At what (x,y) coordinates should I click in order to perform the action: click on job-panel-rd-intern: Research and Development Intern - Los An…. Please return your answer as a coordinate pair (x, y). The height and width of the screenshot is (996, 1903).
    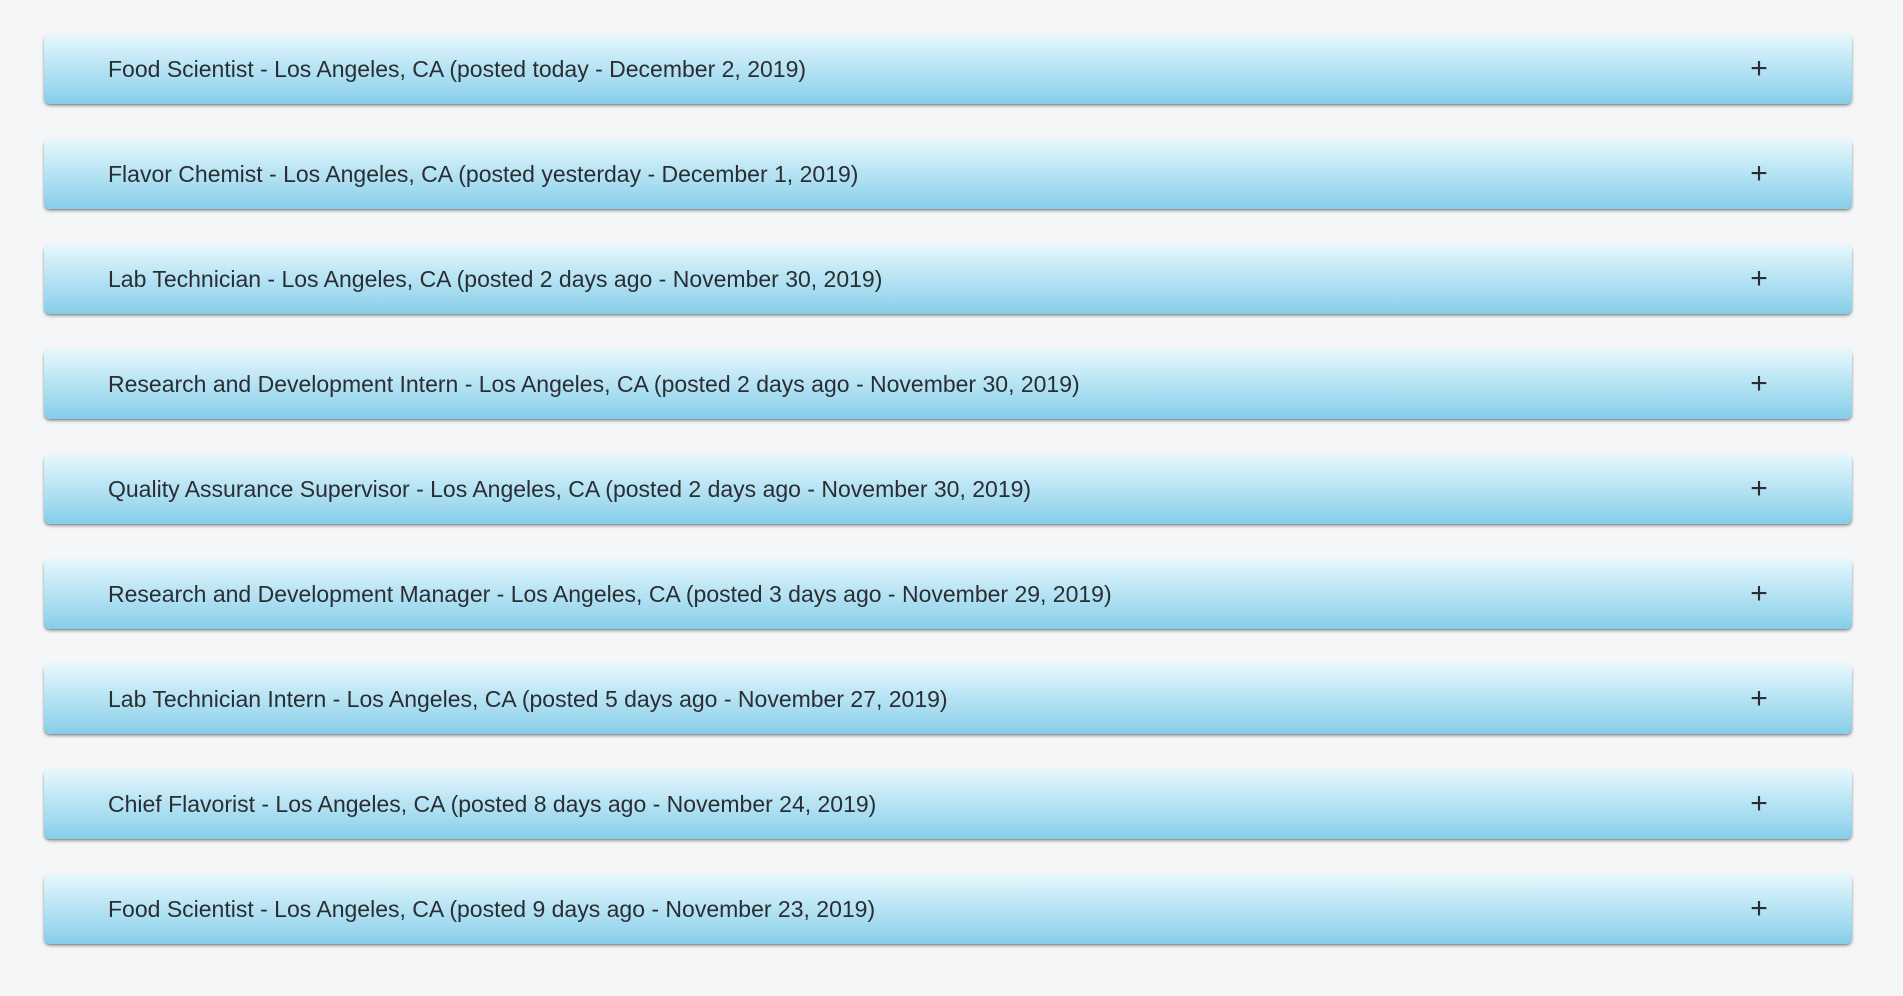
    Looking at the image, I should click on (948, 384).